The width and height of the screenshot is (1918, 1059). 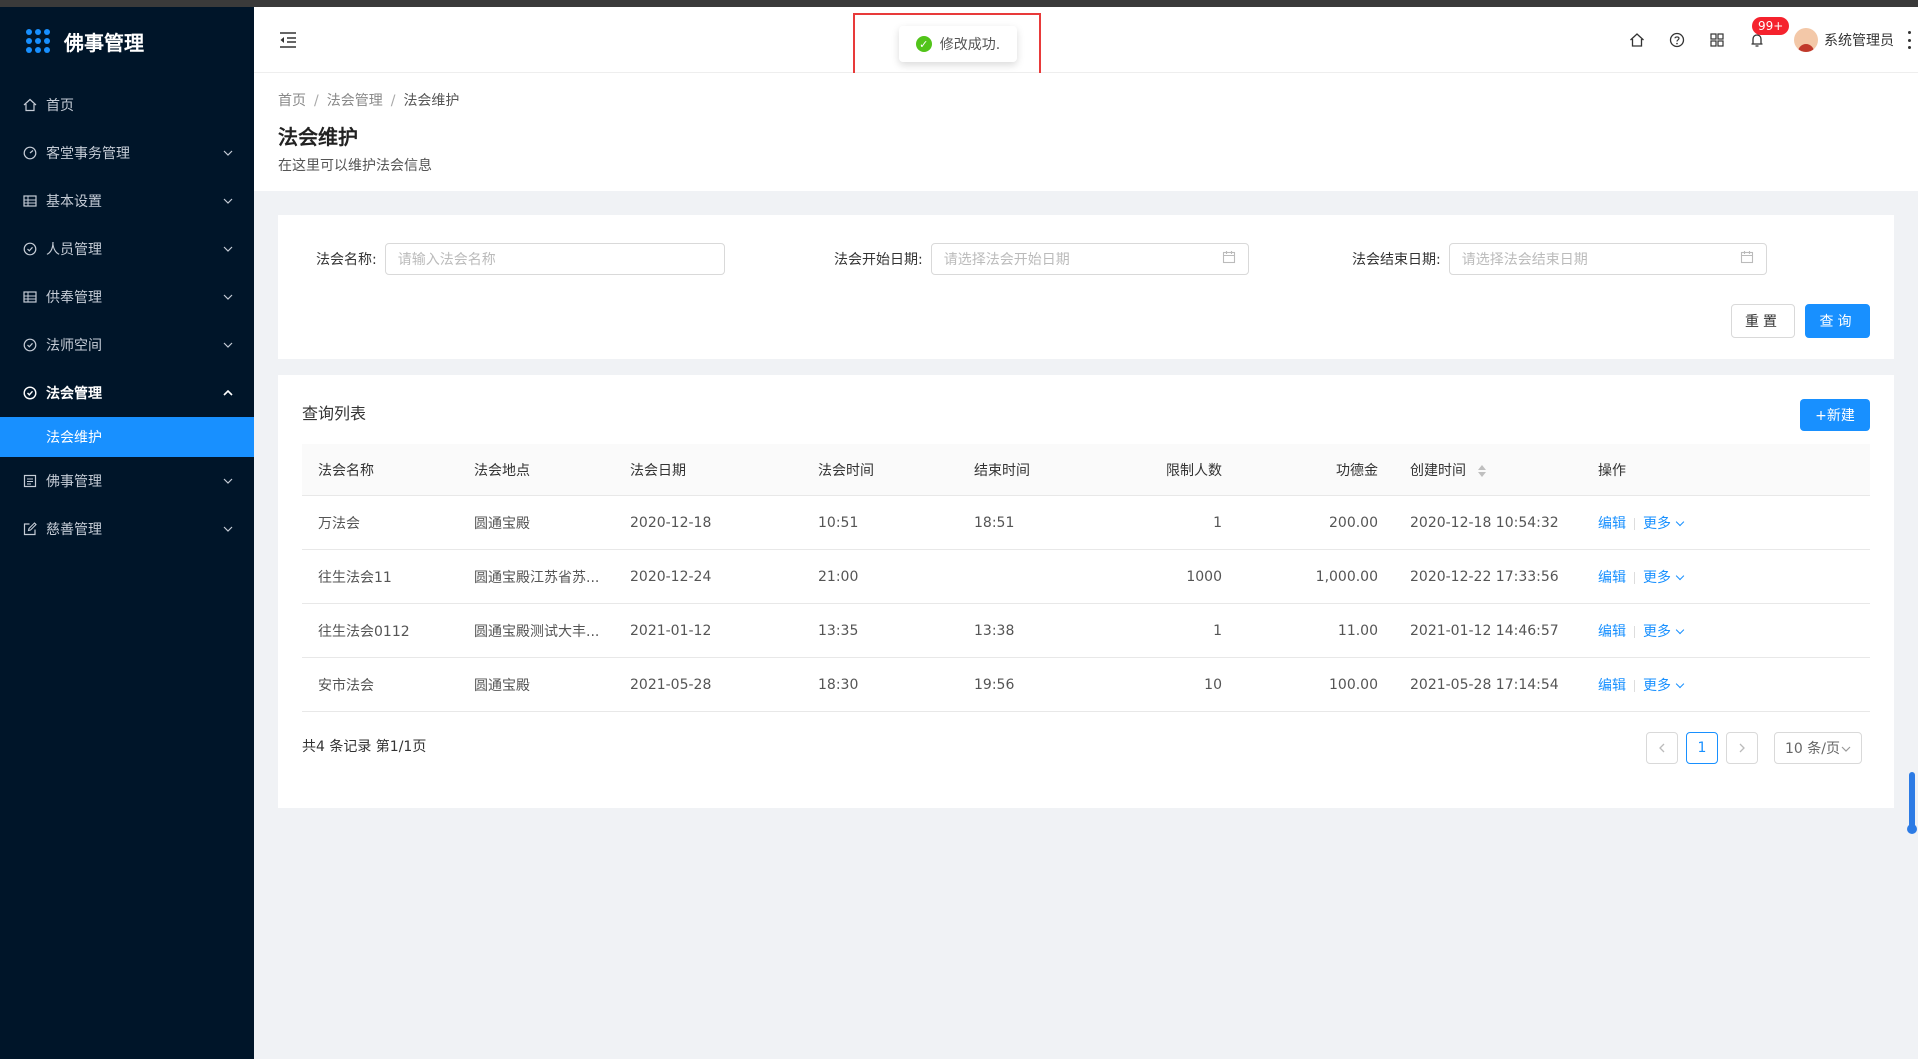 I want to click on sidebar-item-label: 佛事管理, so click(x=74, y=482).